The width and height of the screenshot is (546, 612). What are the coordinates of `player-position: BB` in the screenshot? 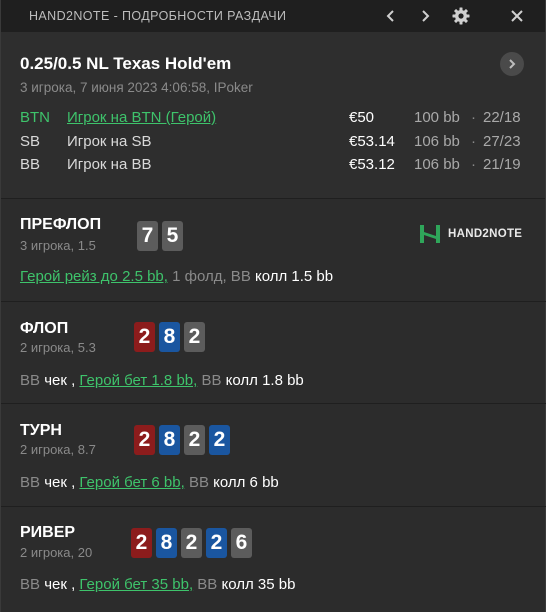 It's located at (30, 164).